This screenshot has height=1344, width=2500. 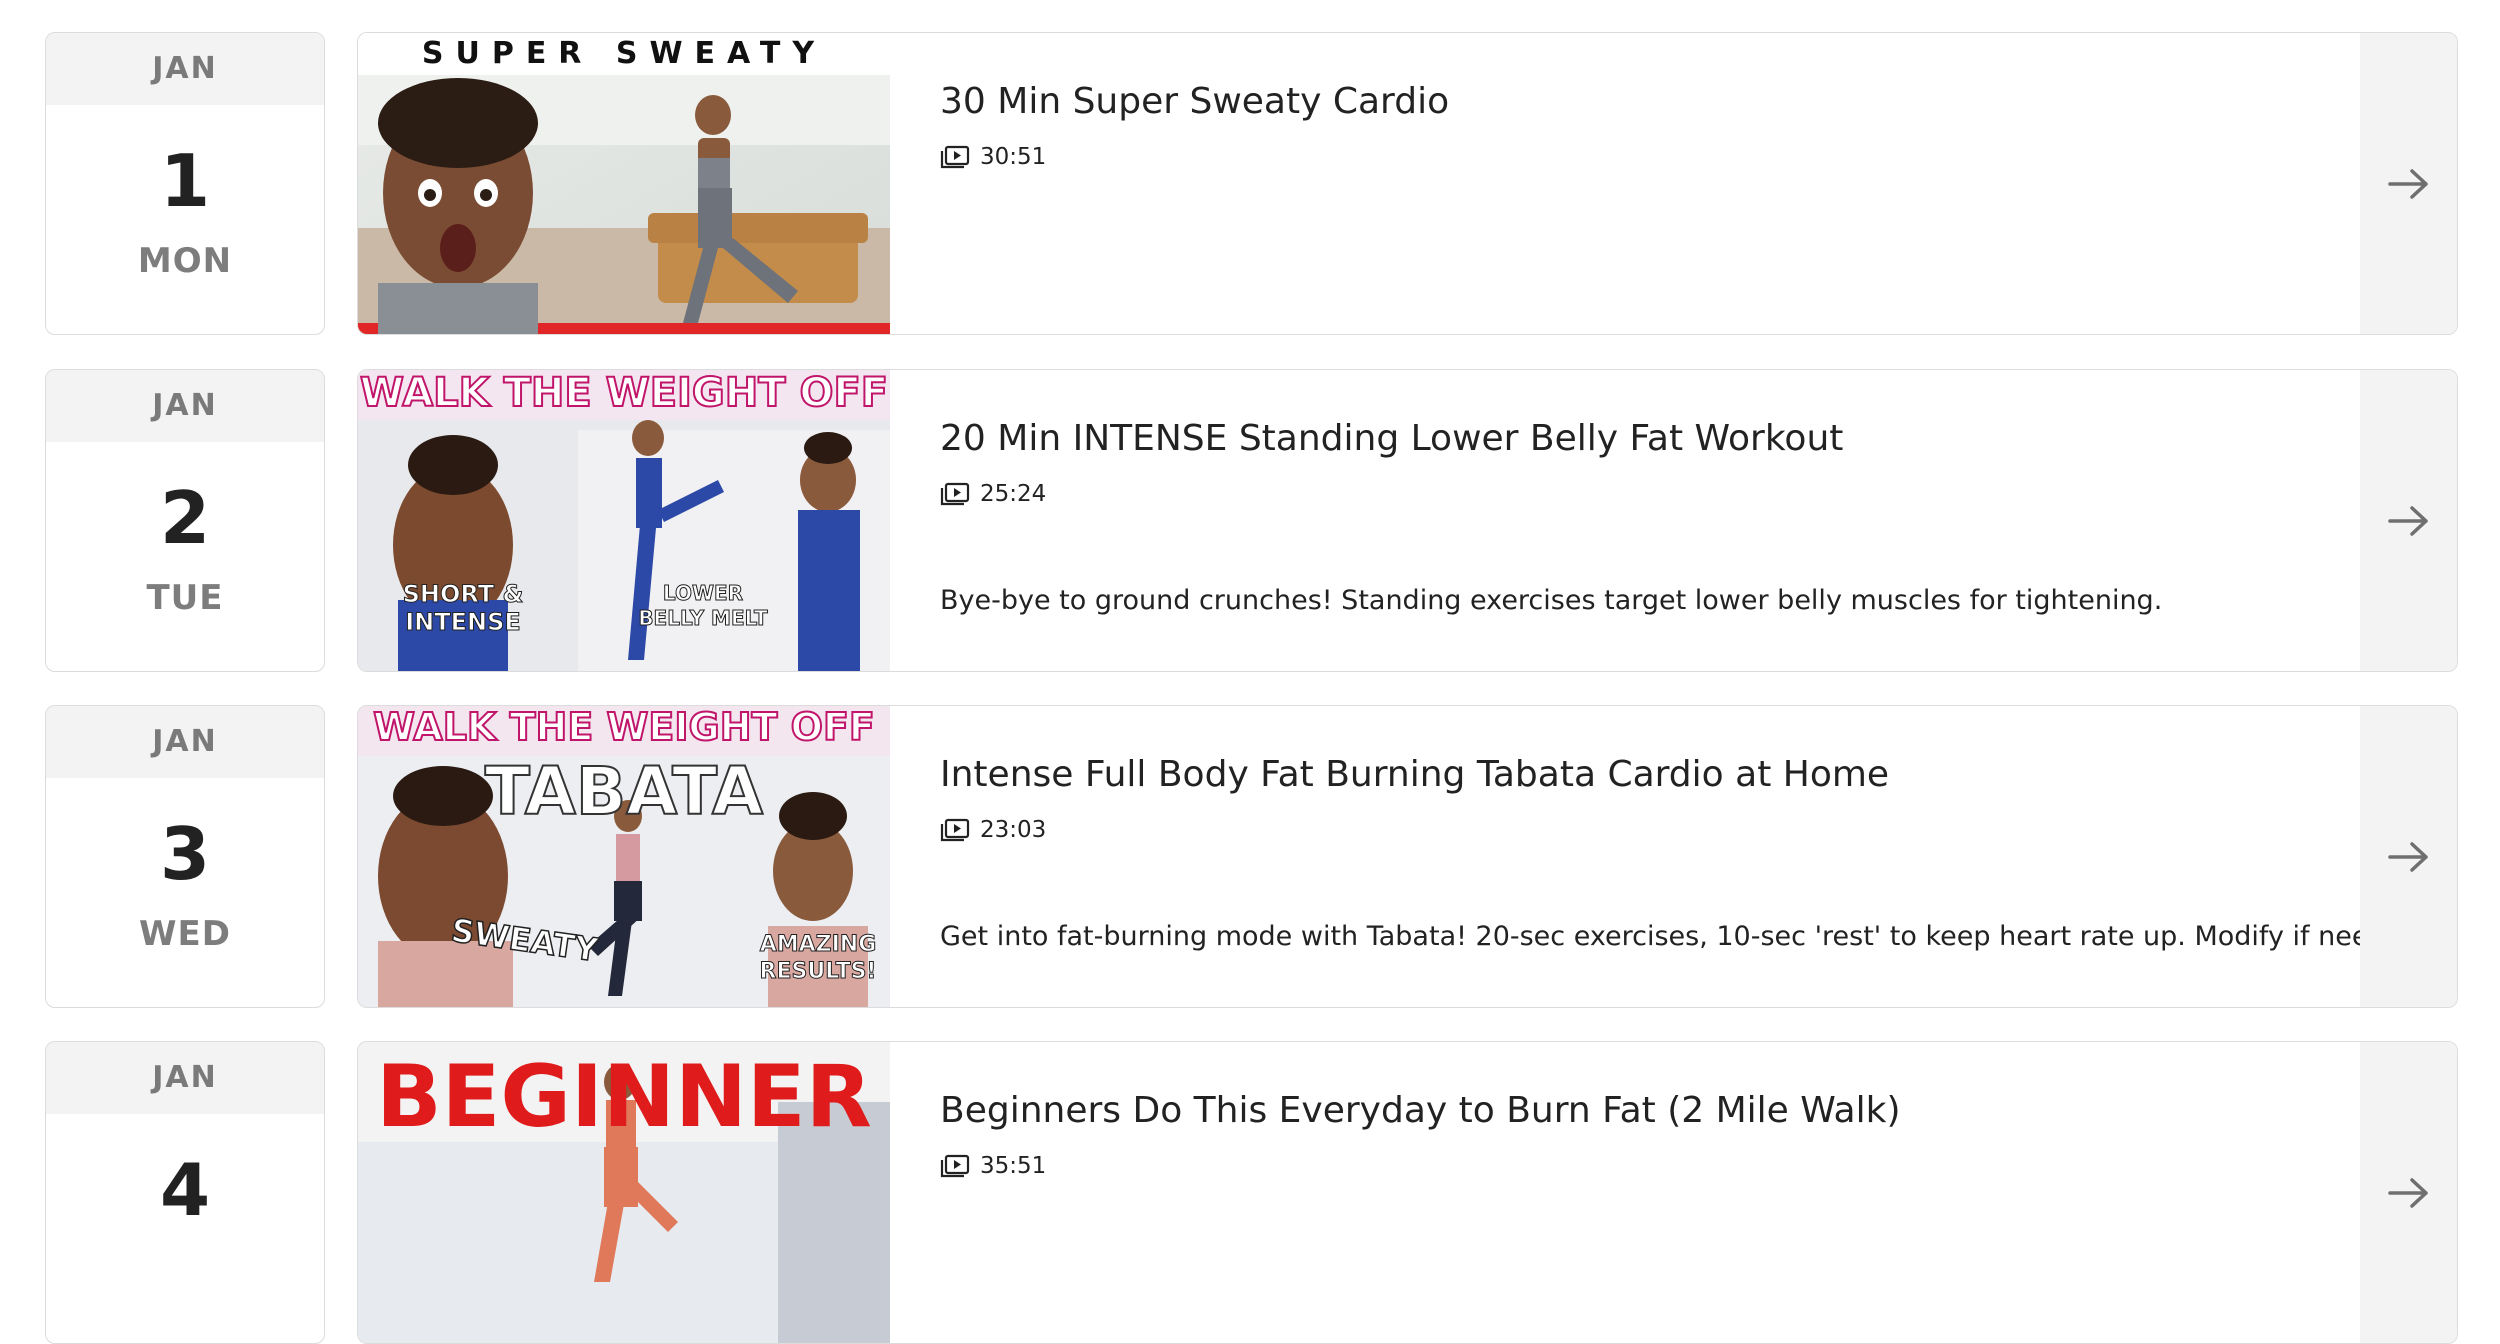 What do you see at coordinates (1013, 157) in the screenshot?
I see `duration-text: 30:51` at bounding box center [1013, 157].